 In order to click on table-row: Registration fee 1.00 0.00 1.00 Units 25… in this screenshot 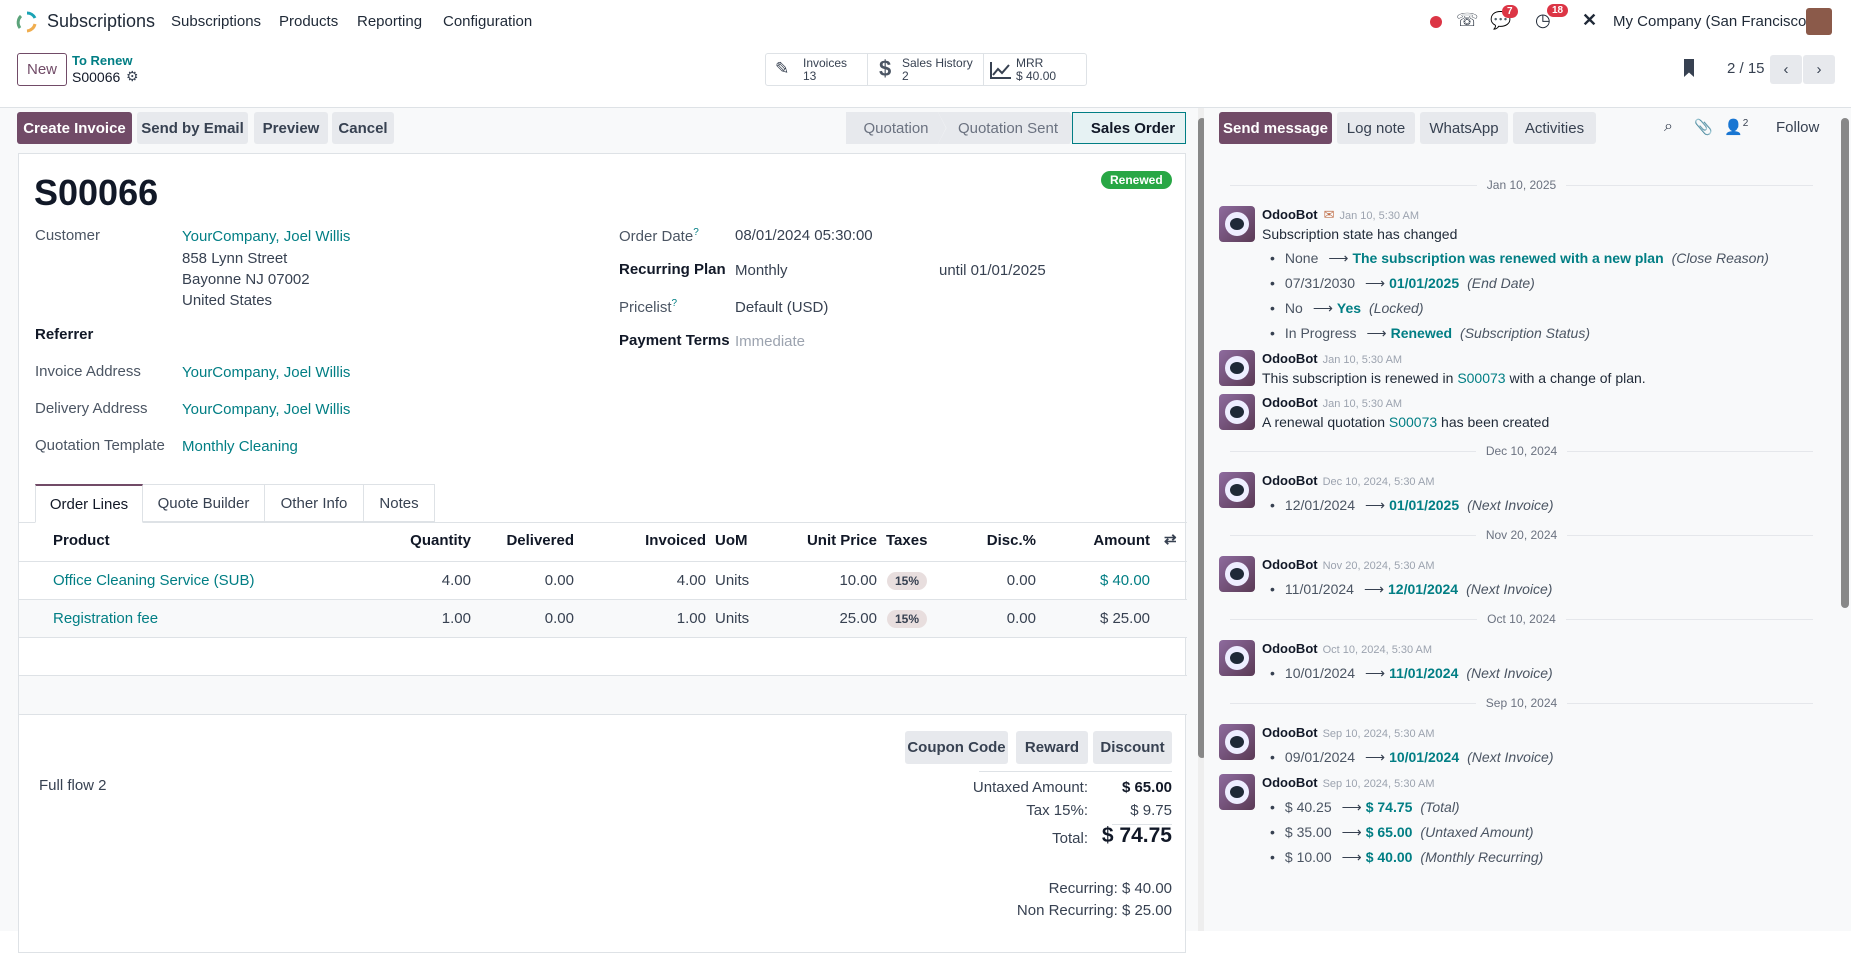, I will do `click(603, 618)`.